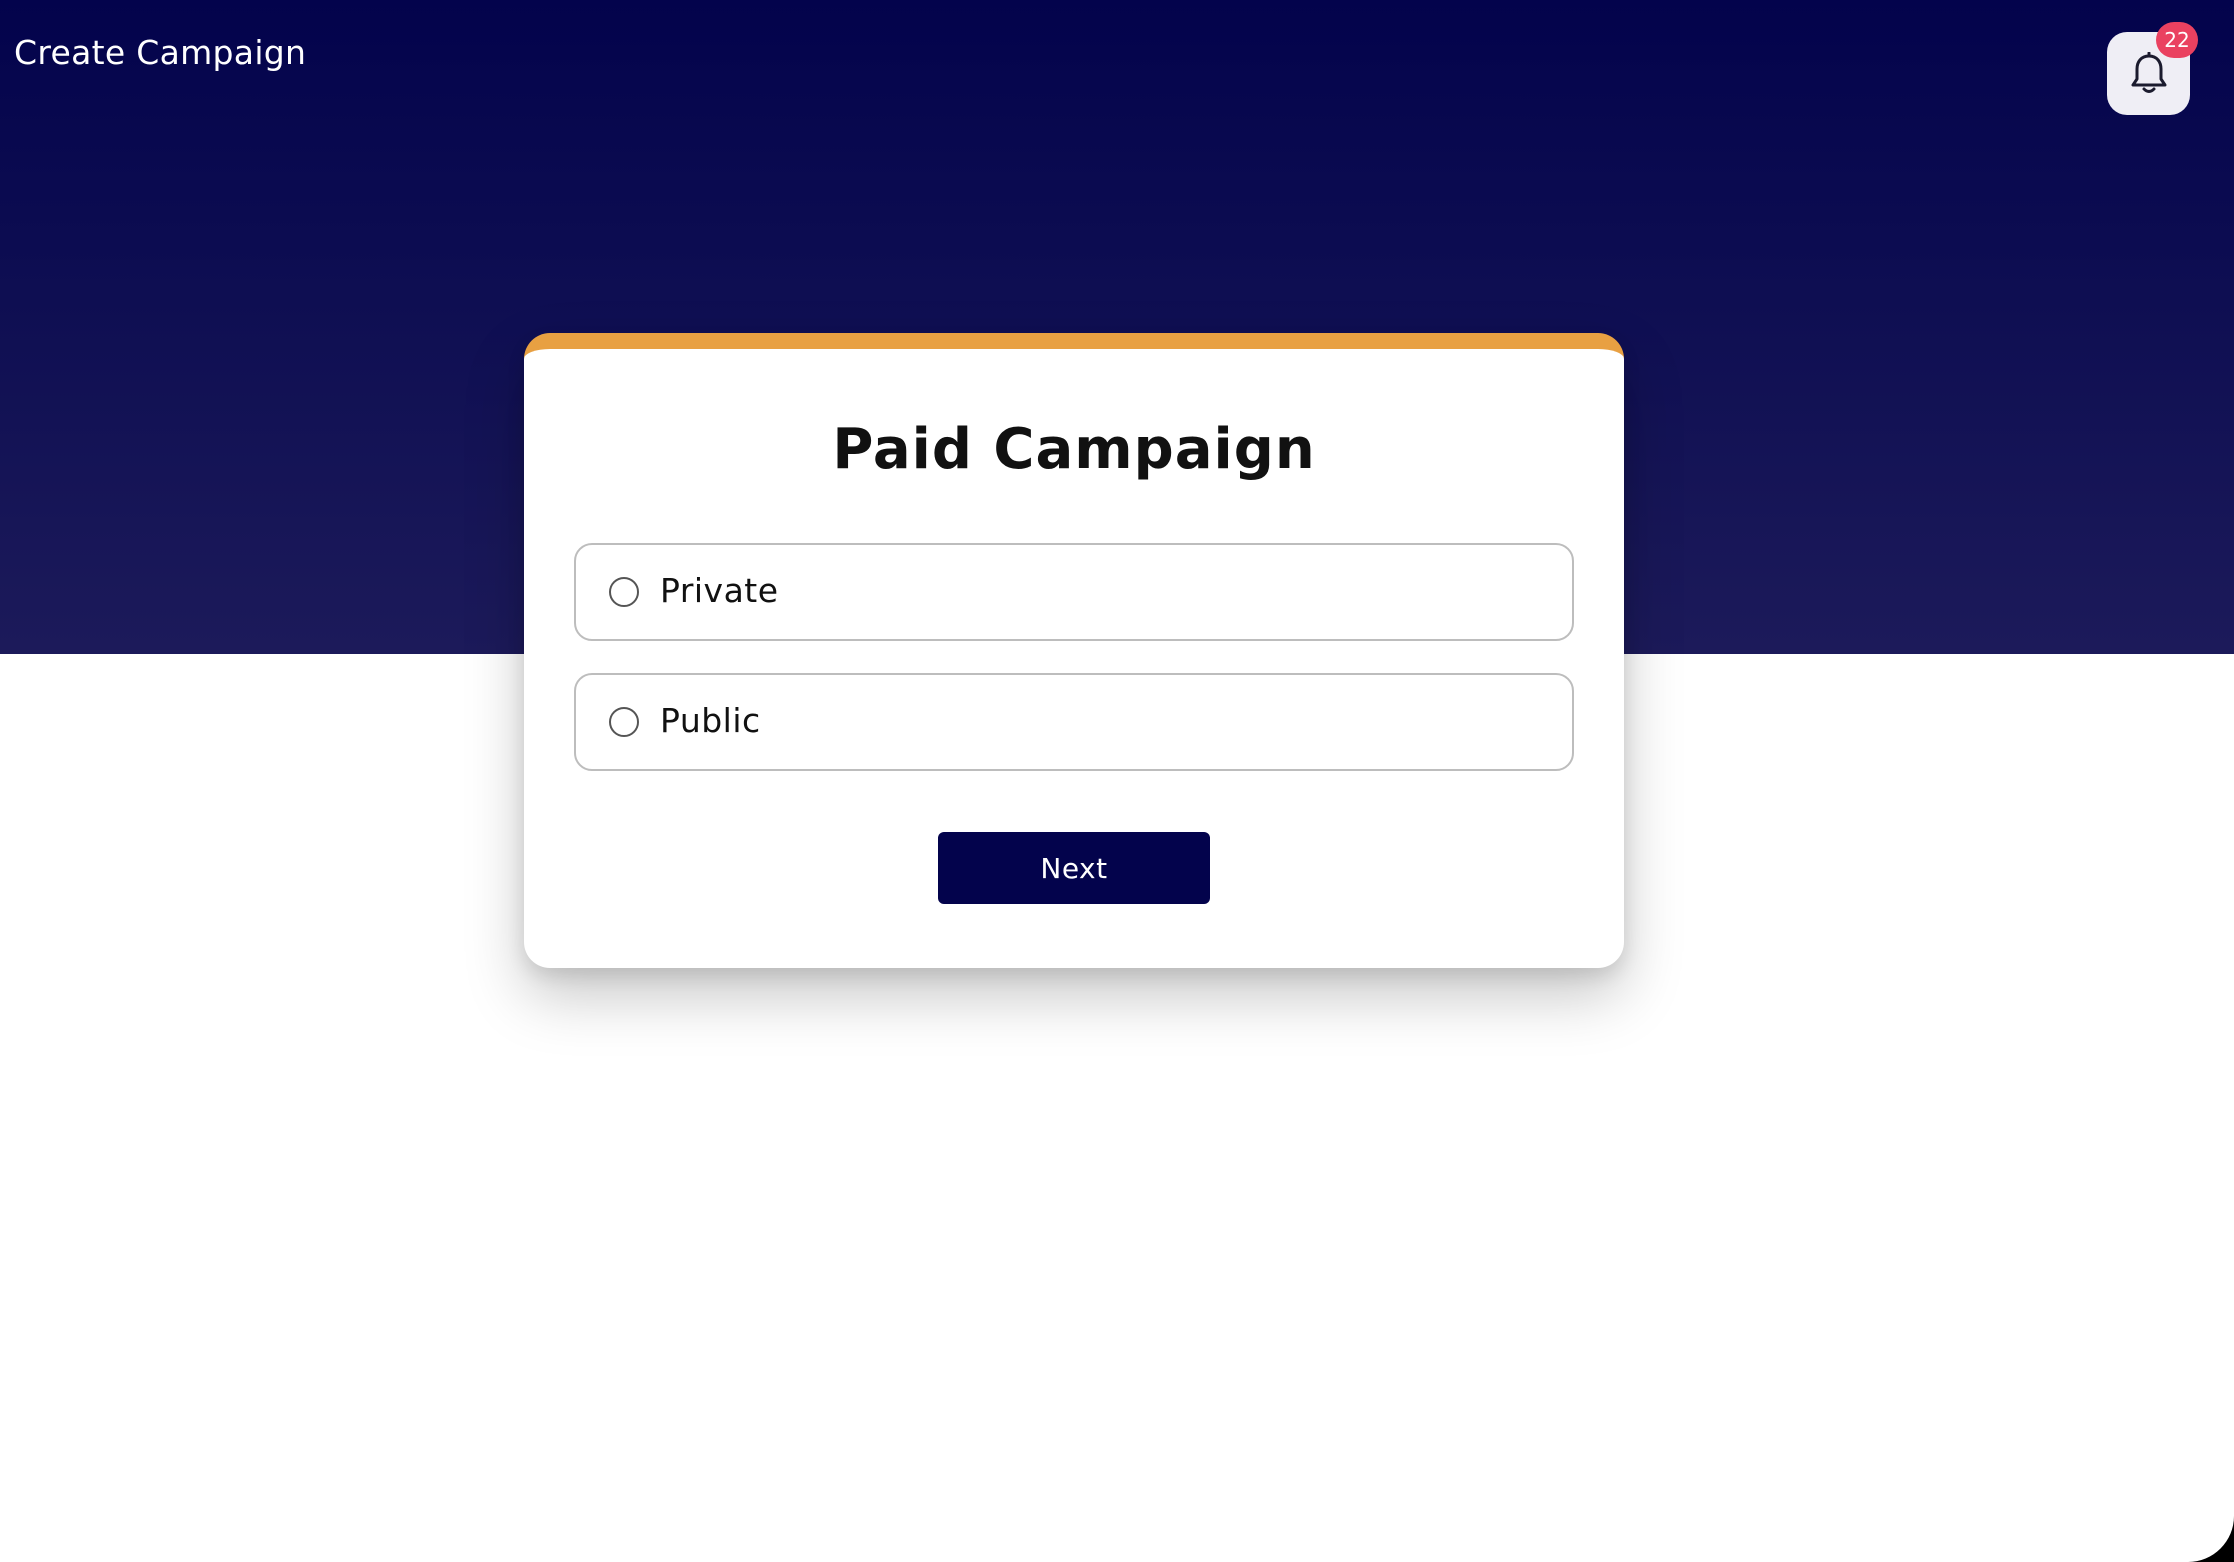 The image size is (2234, 1562). Describe the element at coordinates (2149, 72) in the screenshot. I see `bell-icon` at that location.